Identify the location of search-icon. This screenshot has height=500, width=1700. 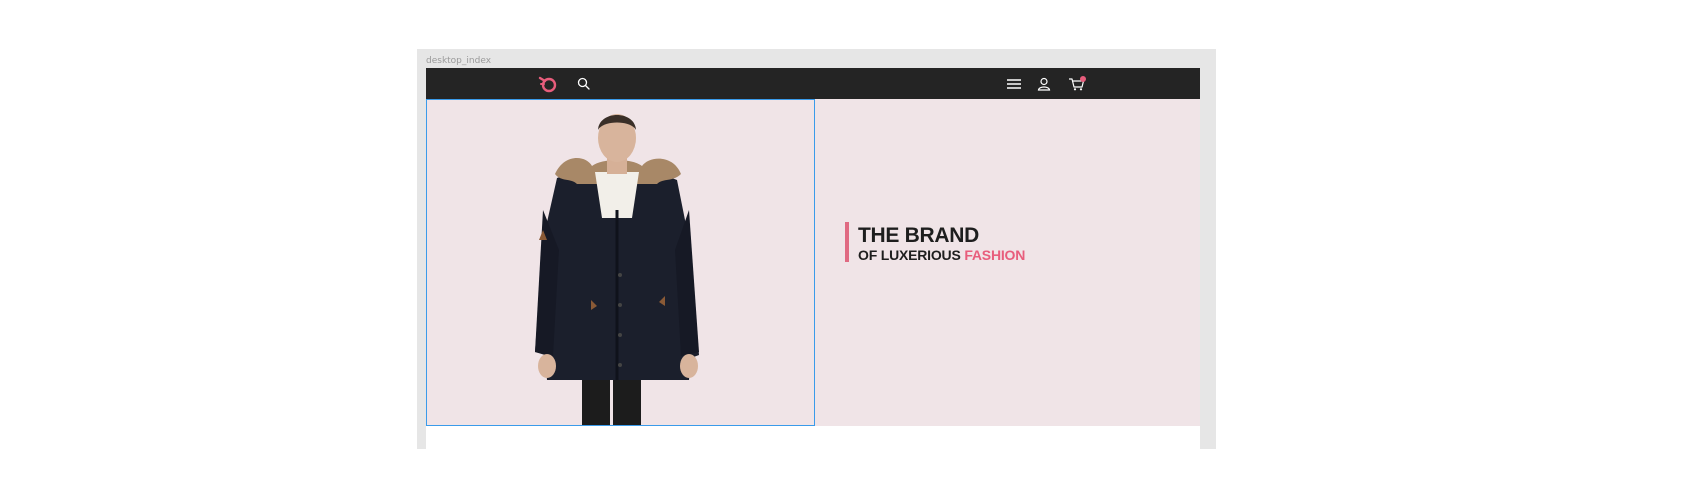
(583, 83).